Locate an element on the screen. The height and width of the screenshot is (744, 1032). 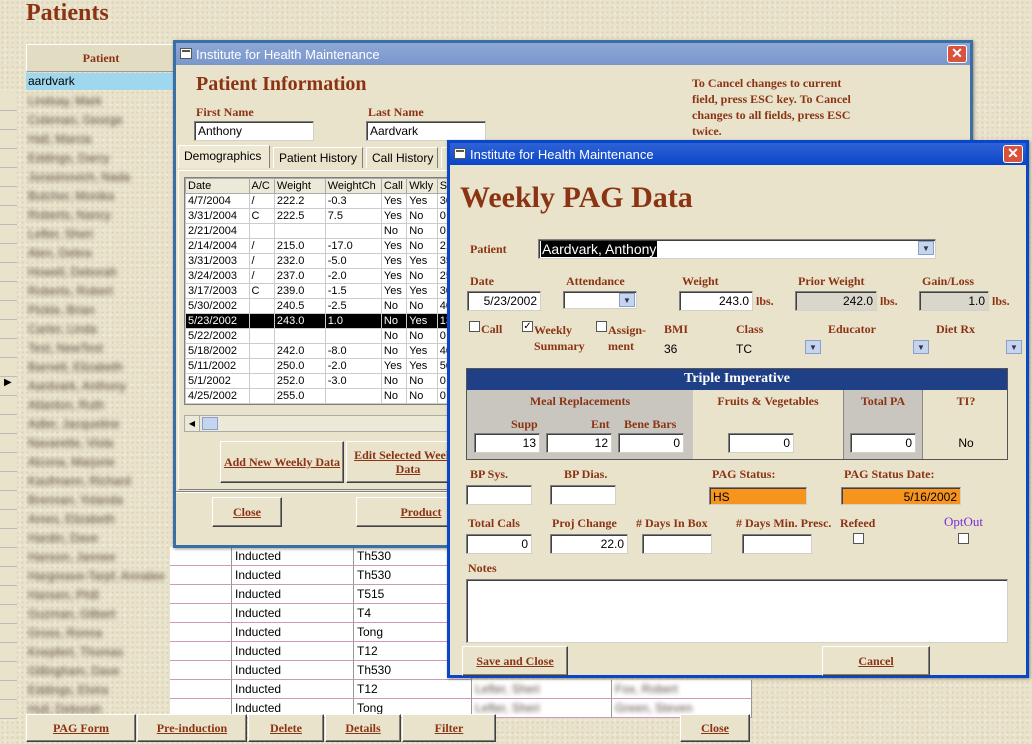
table-row: 4/7/2004/222.2-0.3YesYes303 is located at coordinates (316, 201).